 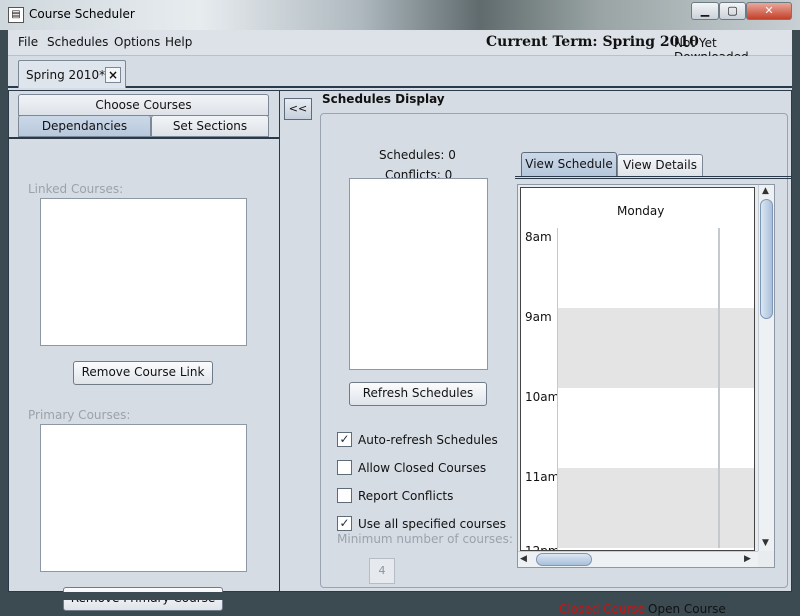 What do you see at coordinates (400, 72) in the screenshot?
I see `file-tab-strip: Spring 2010* ×` at bounding box center [400, 72].